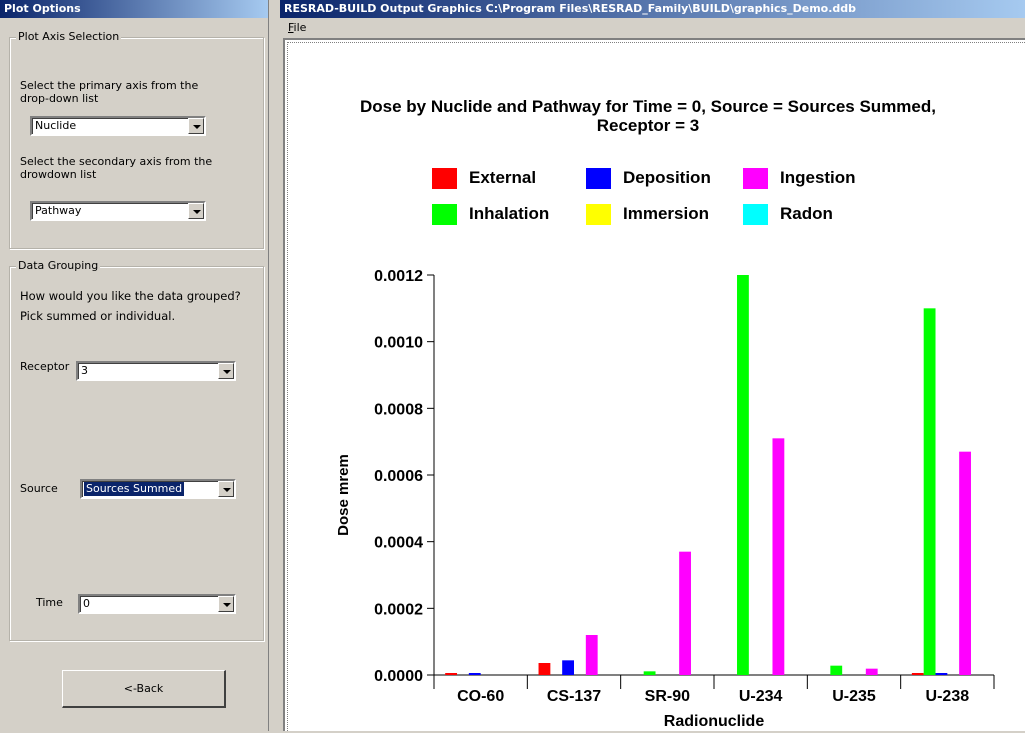  What do you see at coordinates (84, 370) in the screenshot?
I see `receptor-value: 3` at bounding box center [84, 370].